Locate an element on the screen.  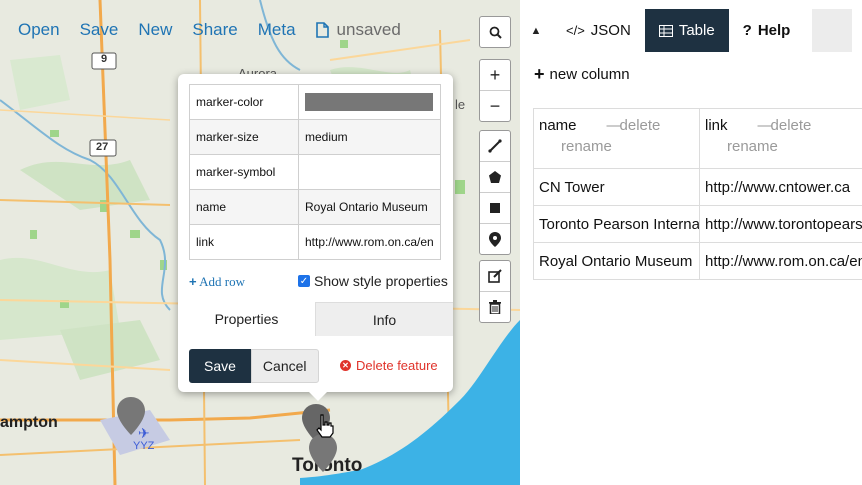
search-button is located at coordinates (495, 32).